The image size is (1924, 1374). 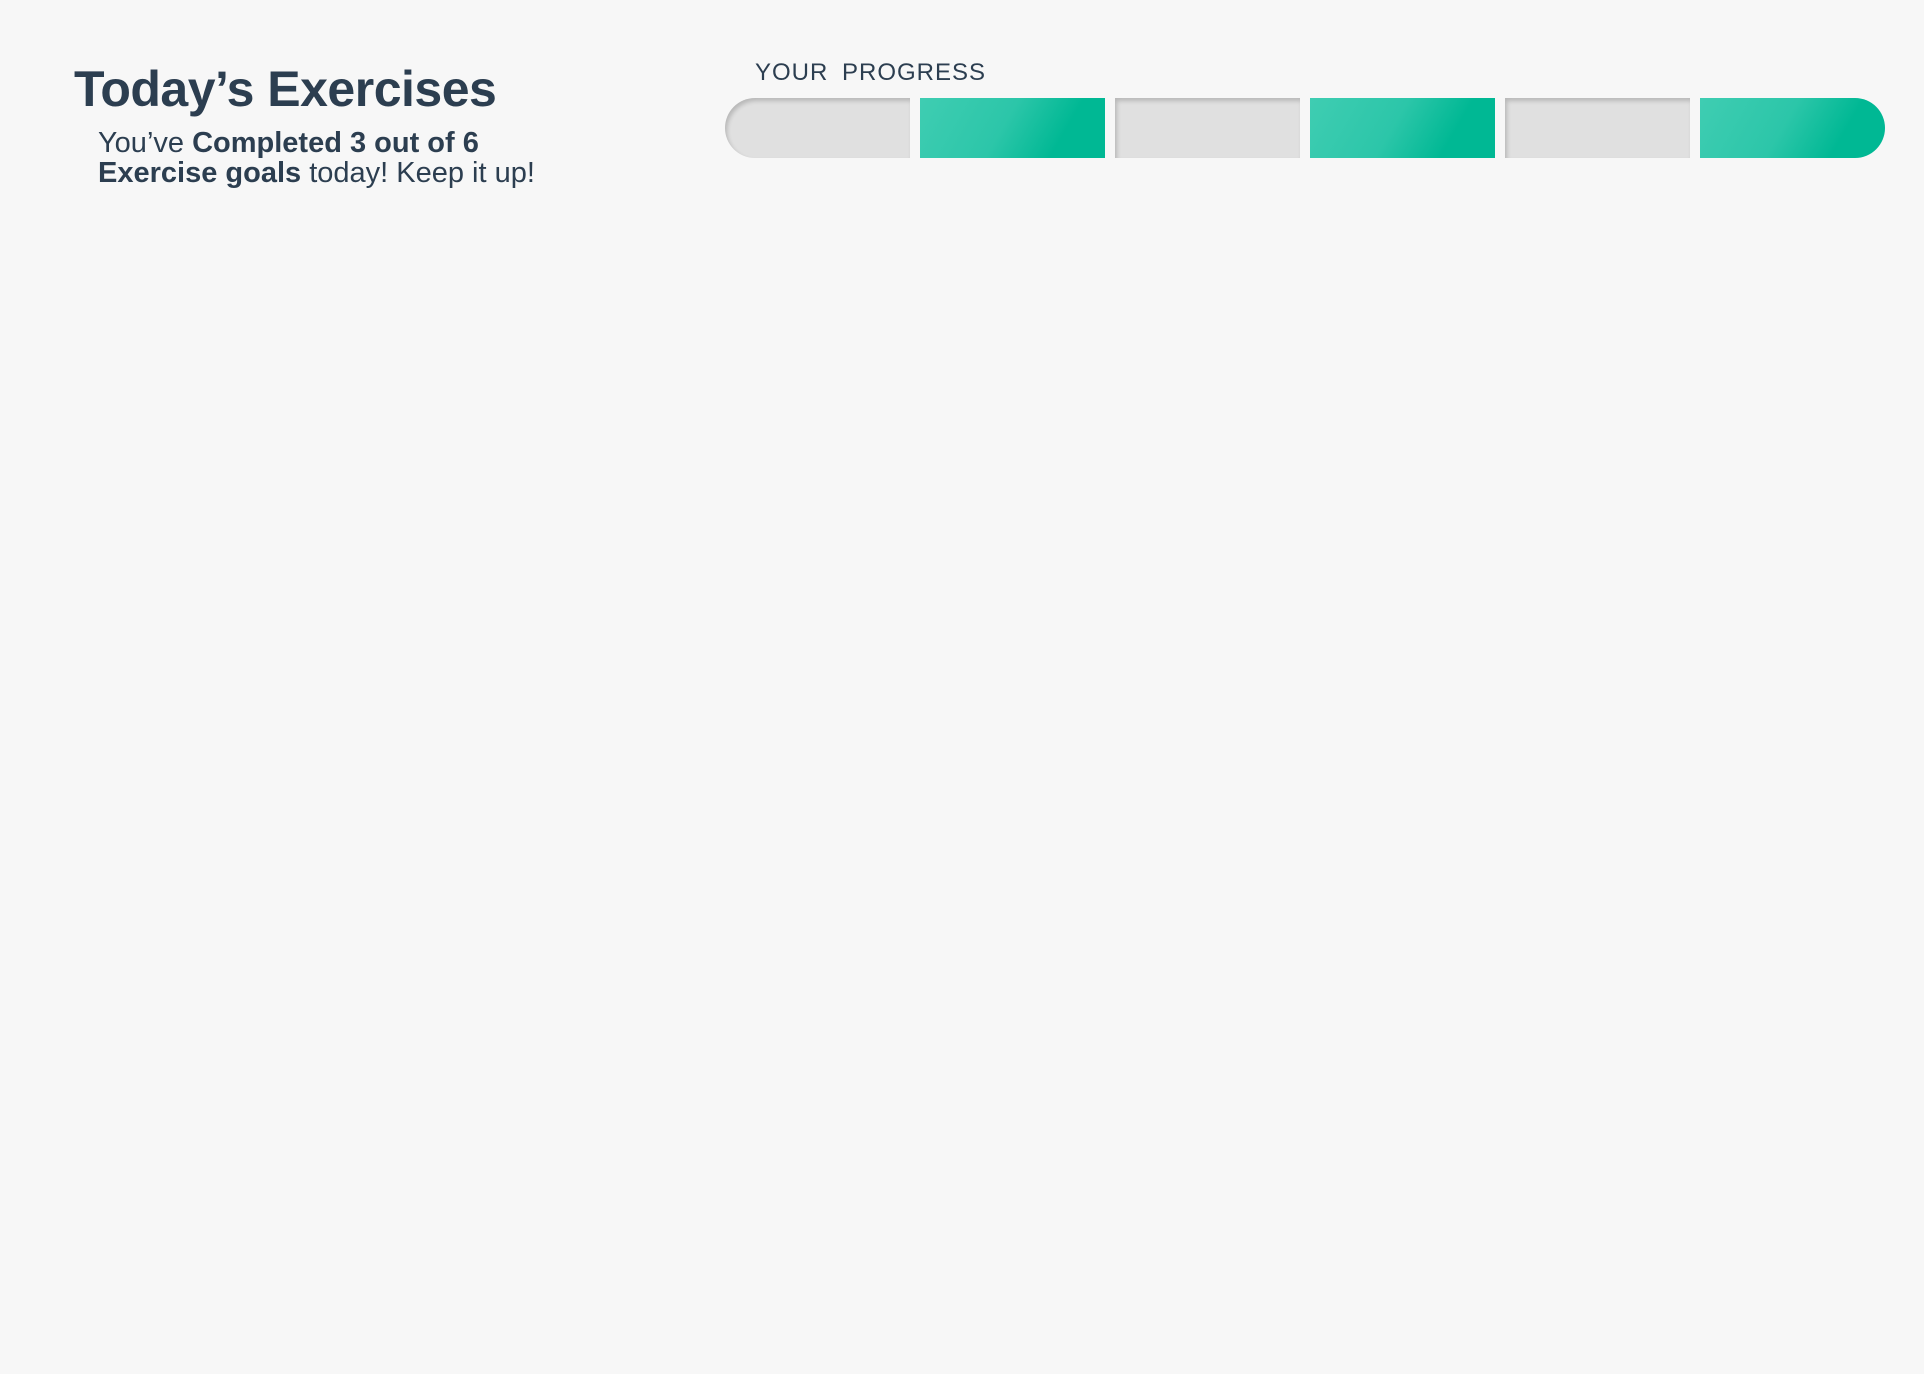 I want to click on progress-segment-4-complete, so click(x=1402, y=128).